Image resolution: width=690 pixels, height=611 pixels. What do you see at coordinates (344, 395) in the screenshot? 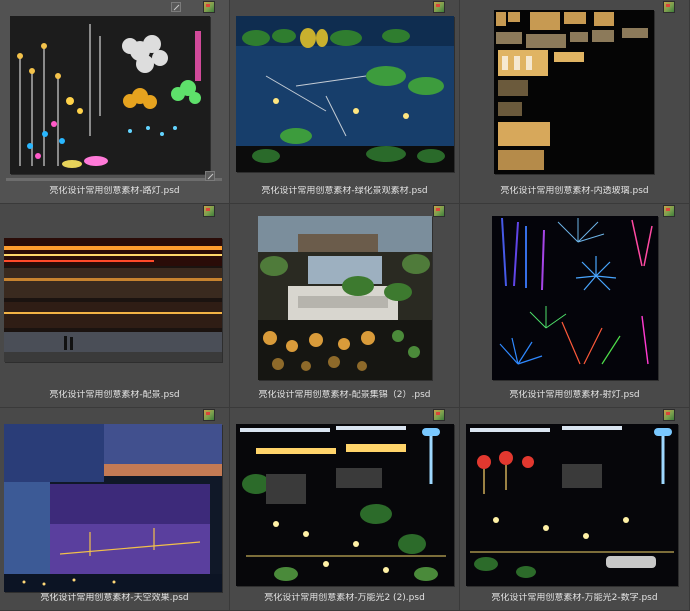
I see `thumbnail-caption: 亮化设计常用创意素材-配景集锦（2）.psd` at bounding box center [344, 395].